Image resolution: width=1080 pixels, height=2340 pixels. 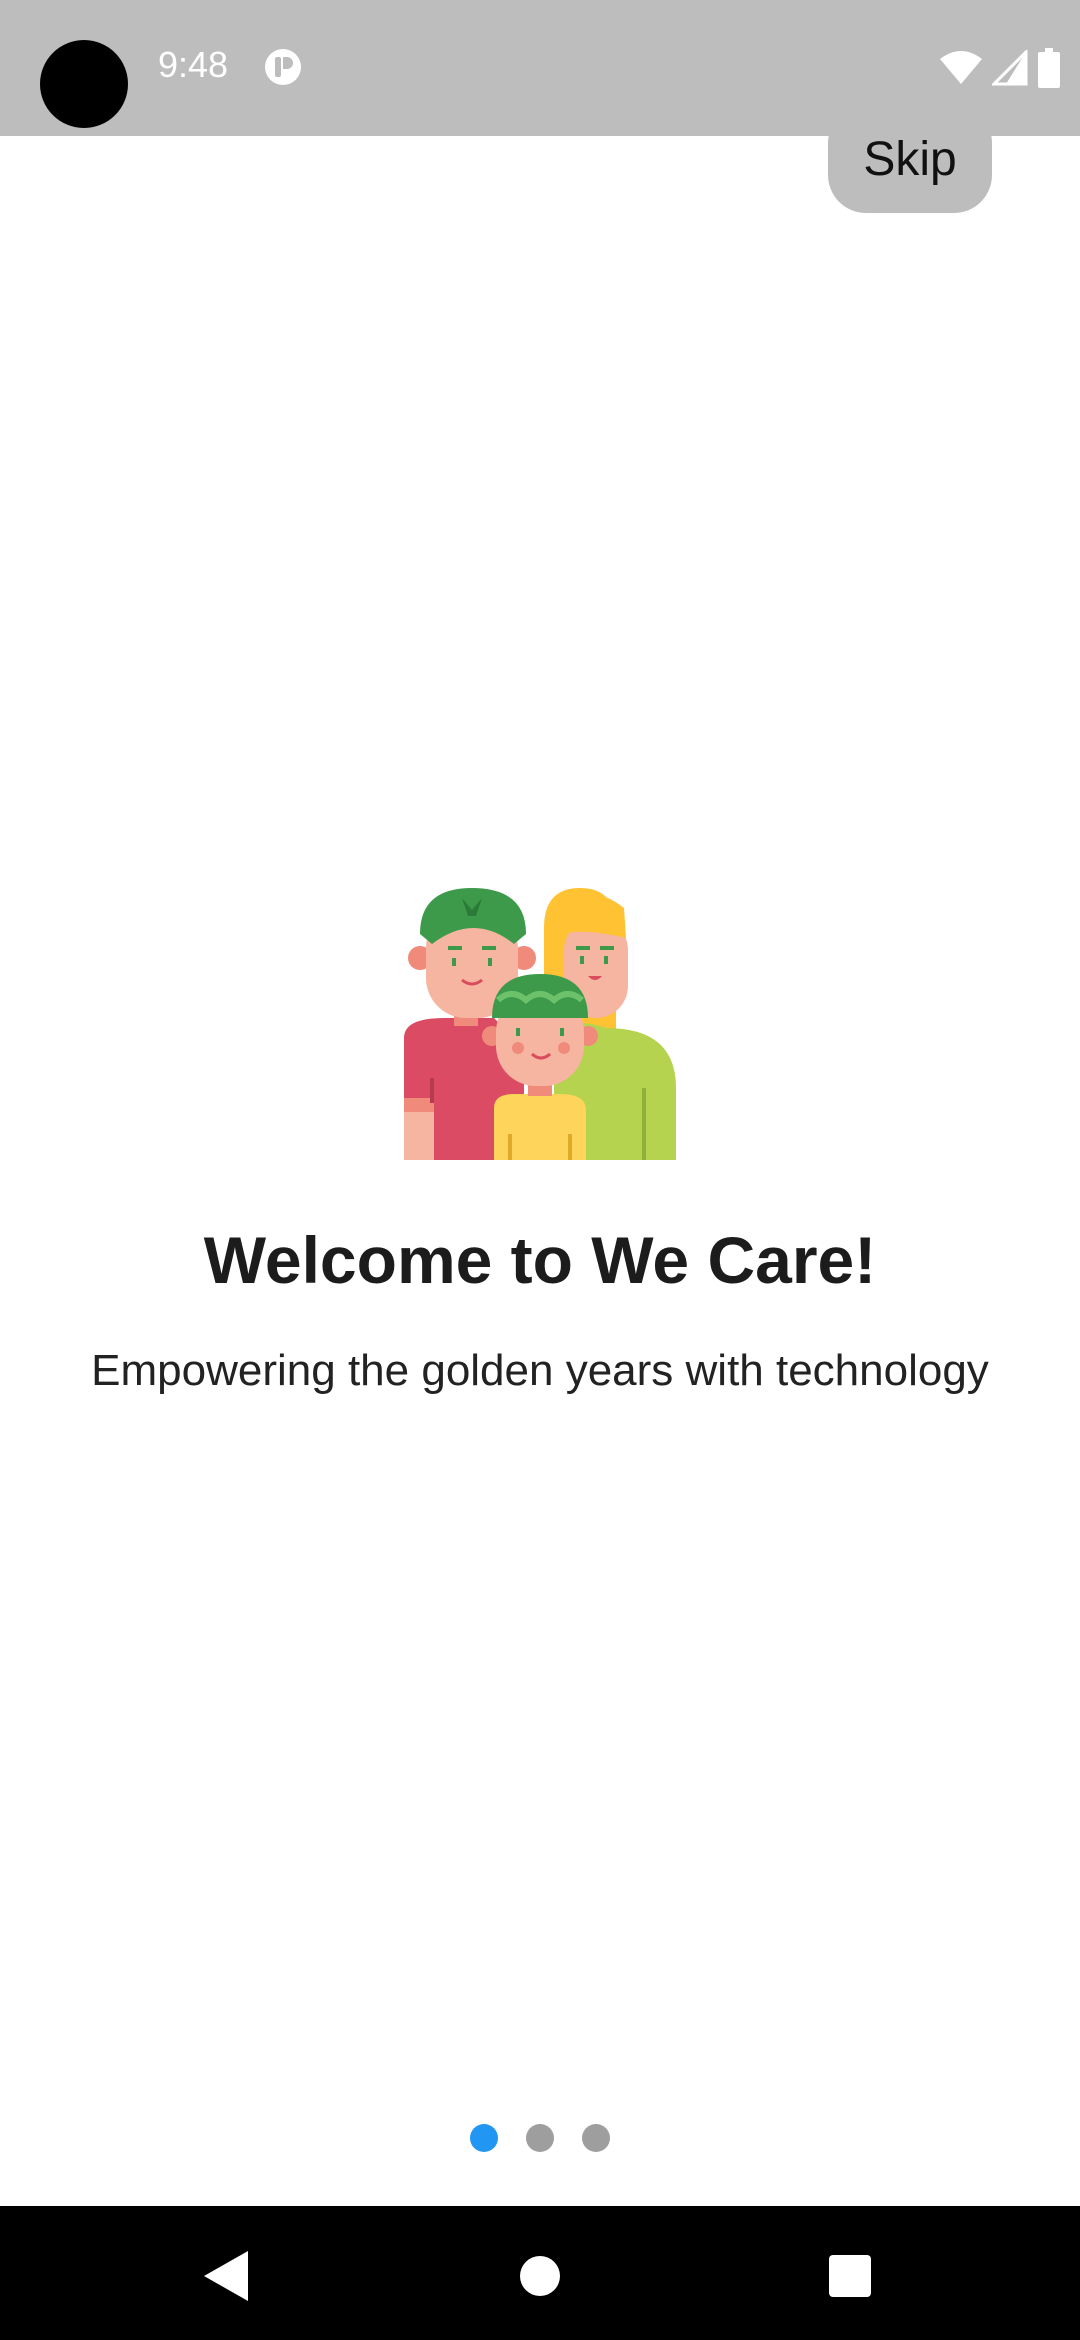 What do you see at coordinates (961, 67) in the screenshot?
I see `wifi-icon` at bounding box center [961, 67].